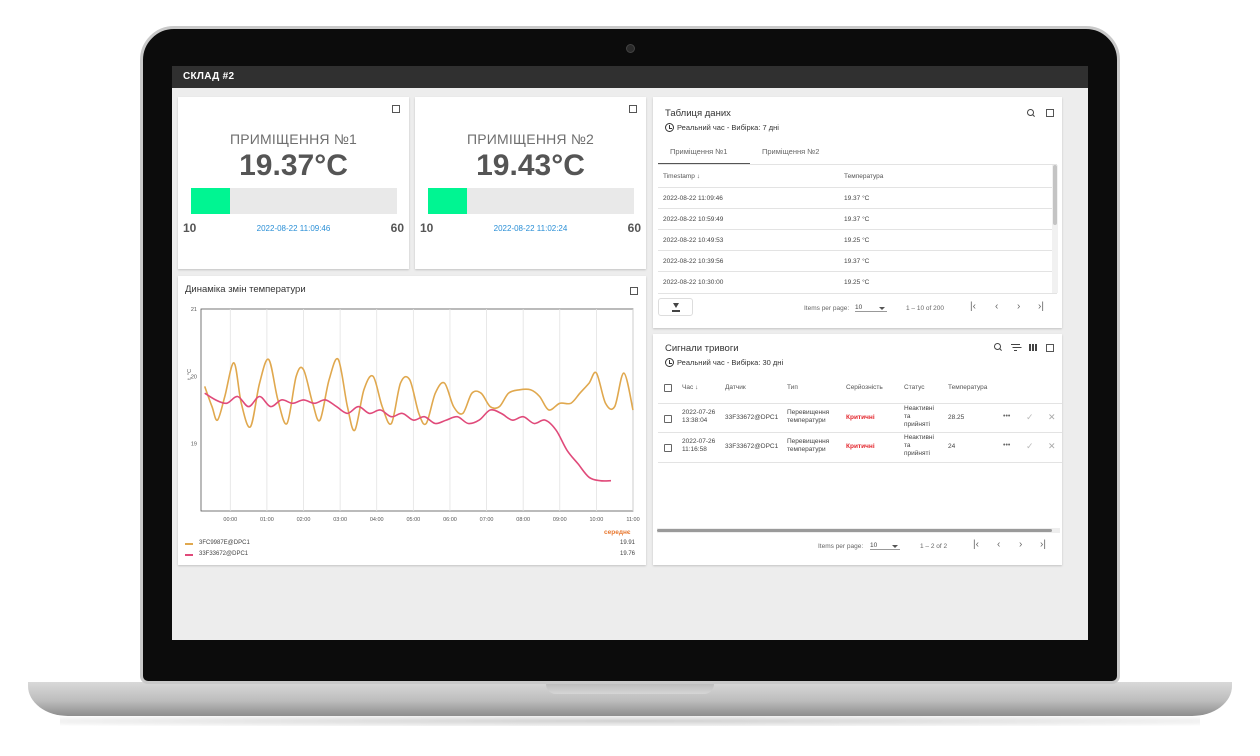 Image resolution: width=1260 pixels, height=756 pixels. I want to click on select-all-checkbox, so click(668, 388).